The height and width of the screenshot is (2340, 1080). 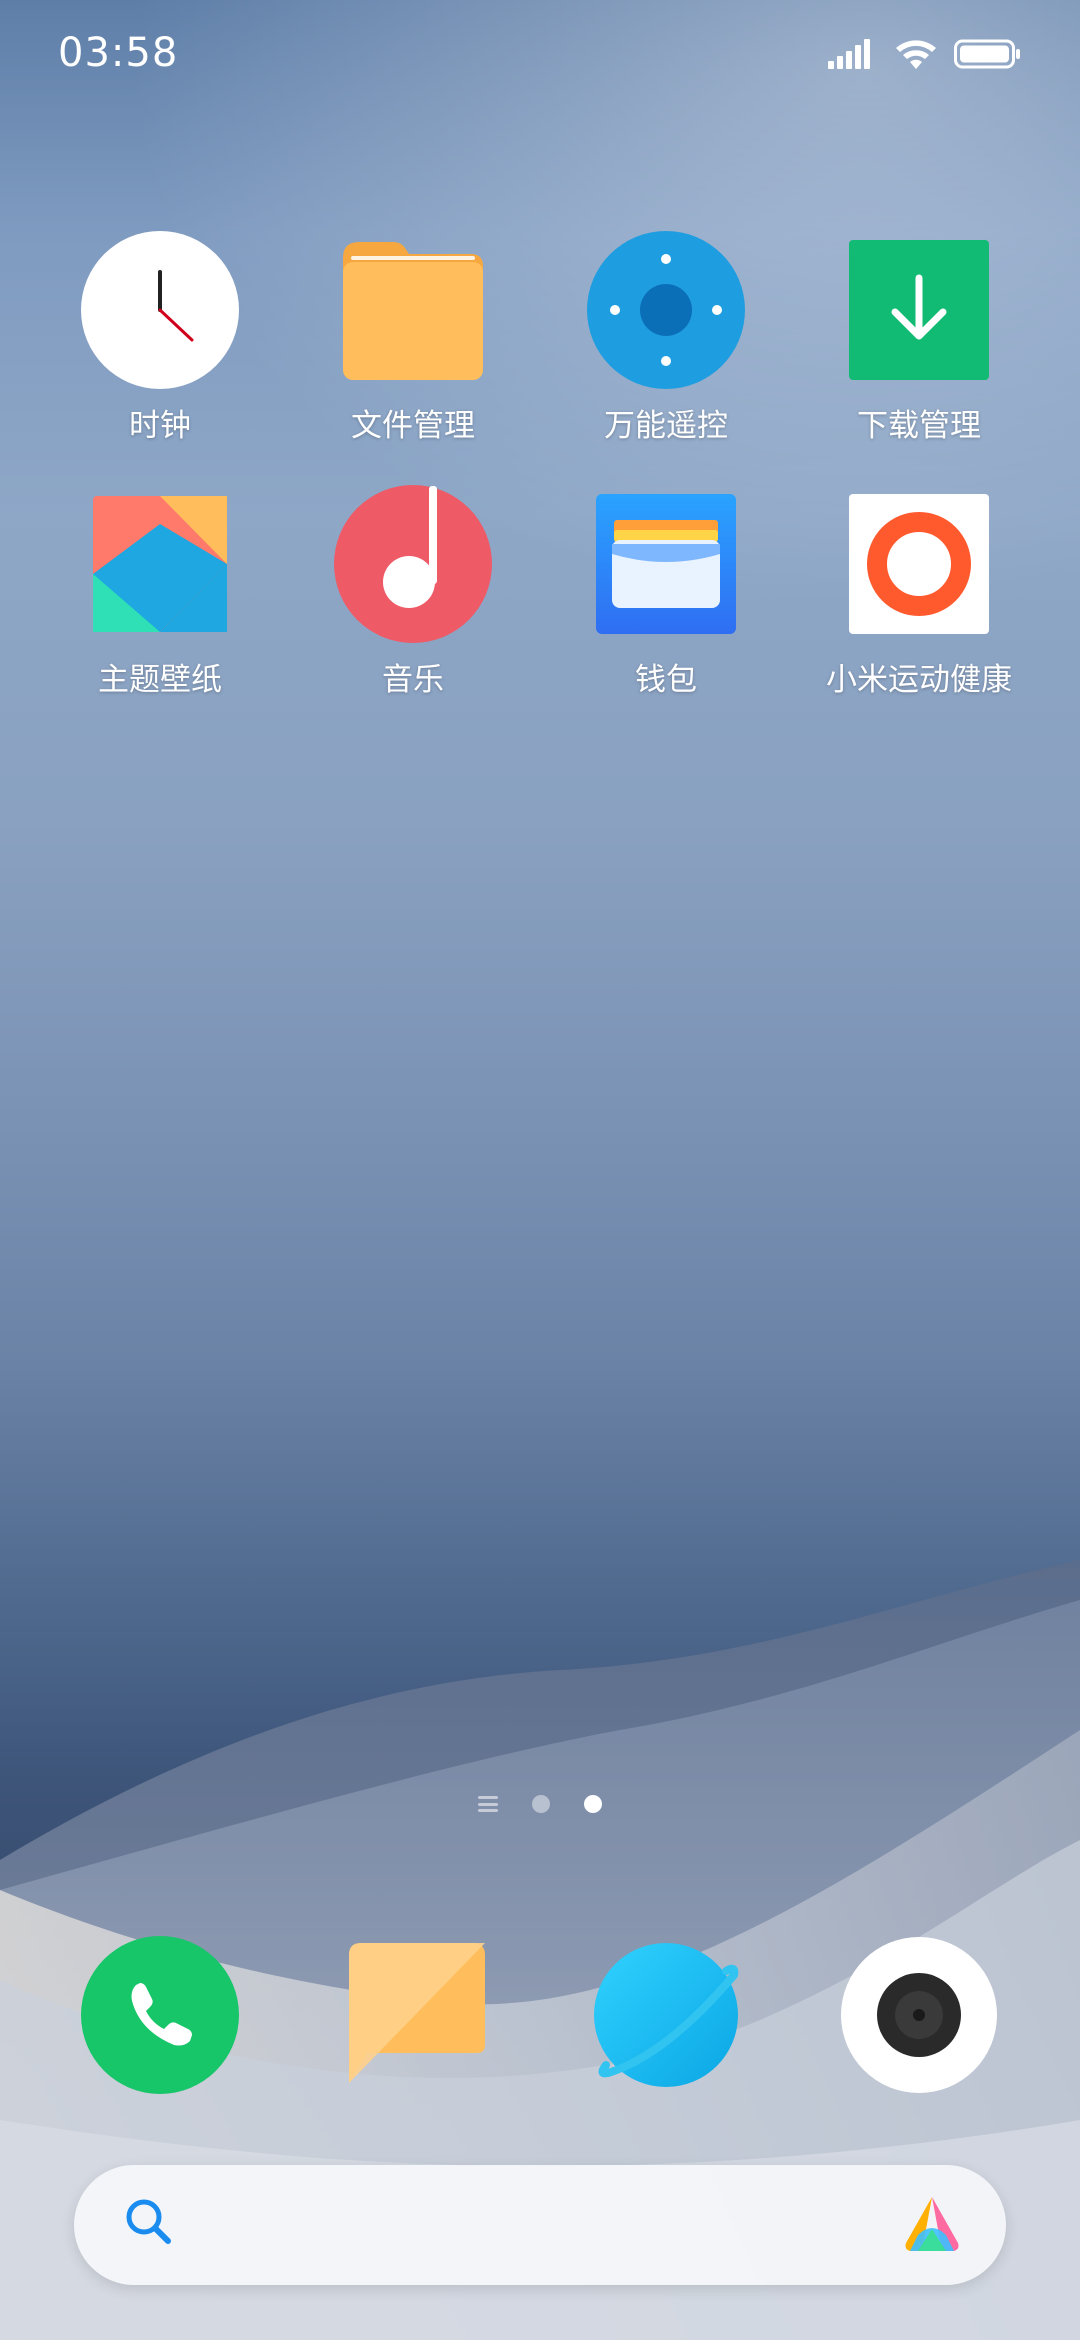 I want to click on app-clock: 时钟, so click(x=160, y=337).